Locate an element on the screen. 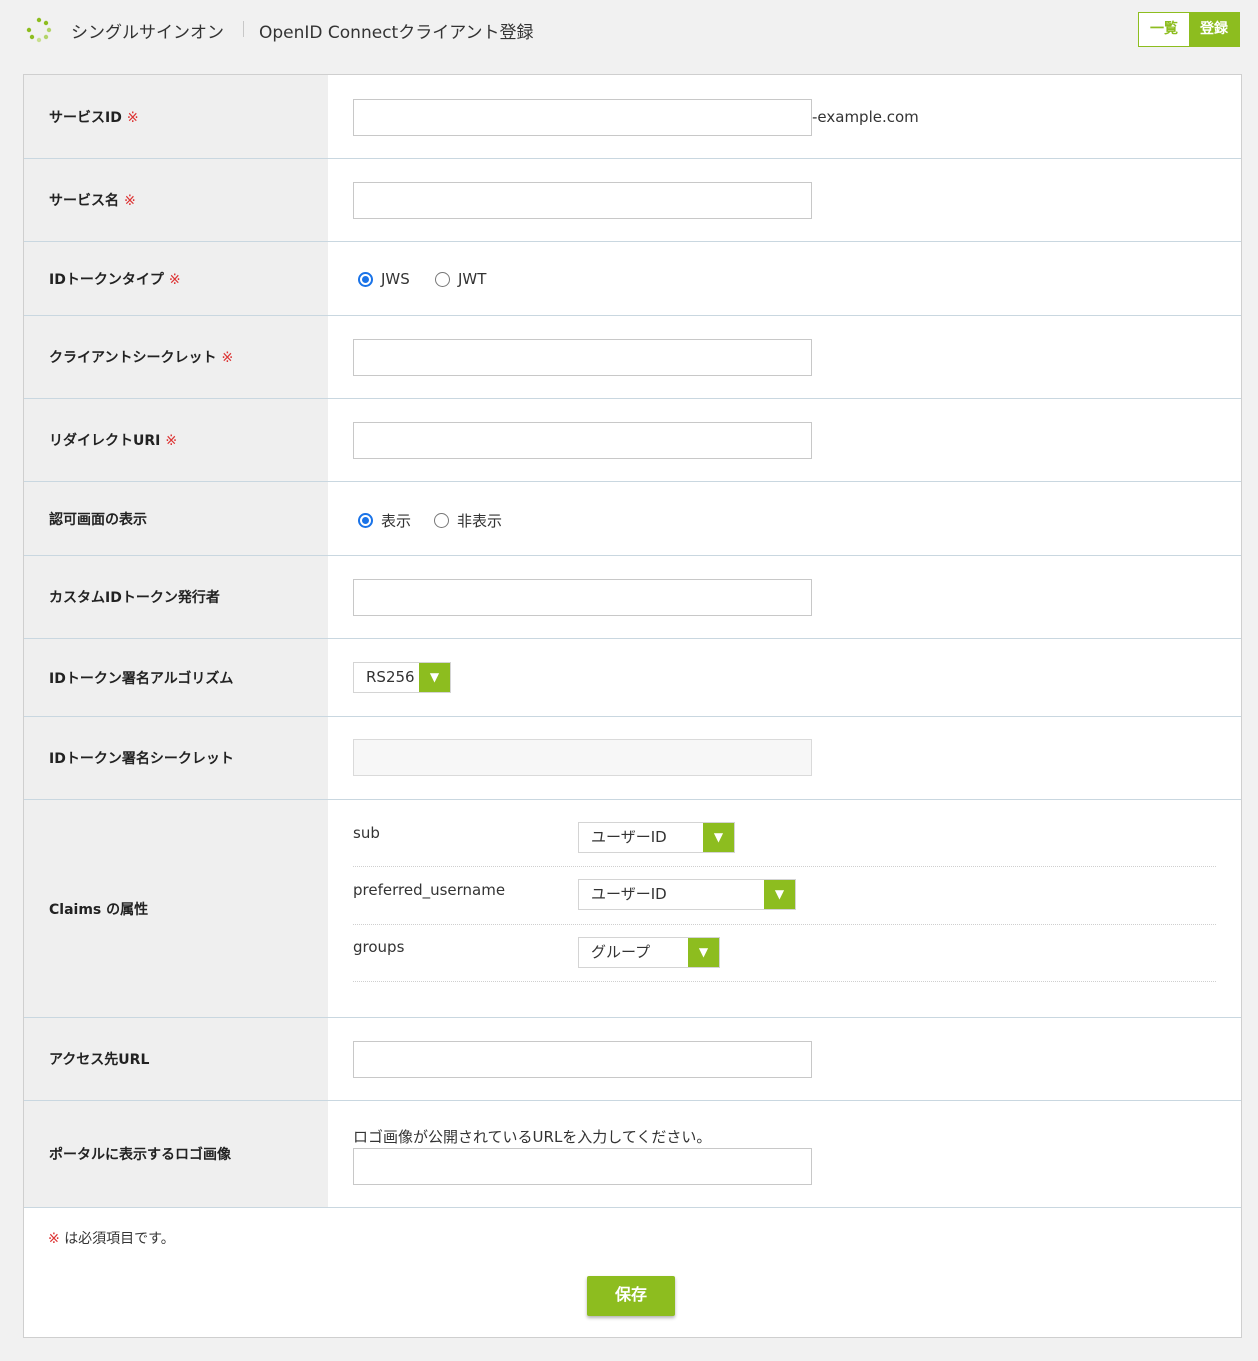 The height and width of the screenshot is (1361, 1258). tab-list: 一覧 is located at coordinates (1164, 29).